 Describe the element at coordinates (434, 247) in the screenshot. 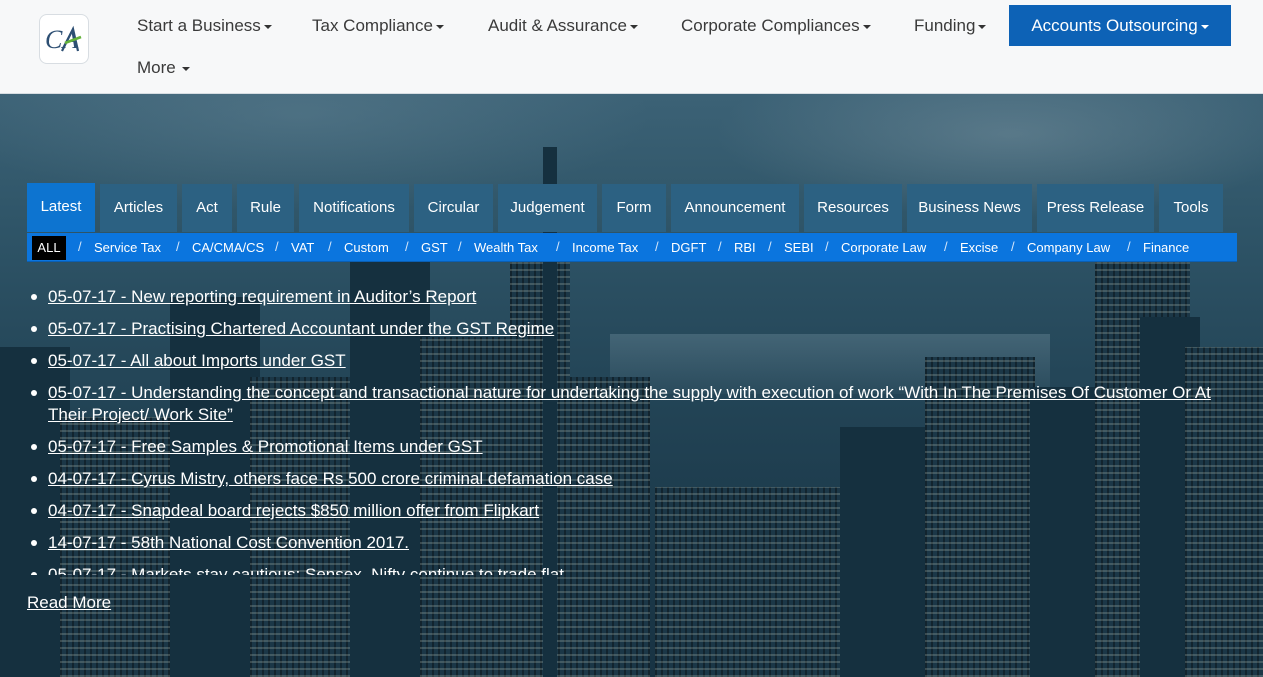

I see `subcategory-item: GST` at that location.